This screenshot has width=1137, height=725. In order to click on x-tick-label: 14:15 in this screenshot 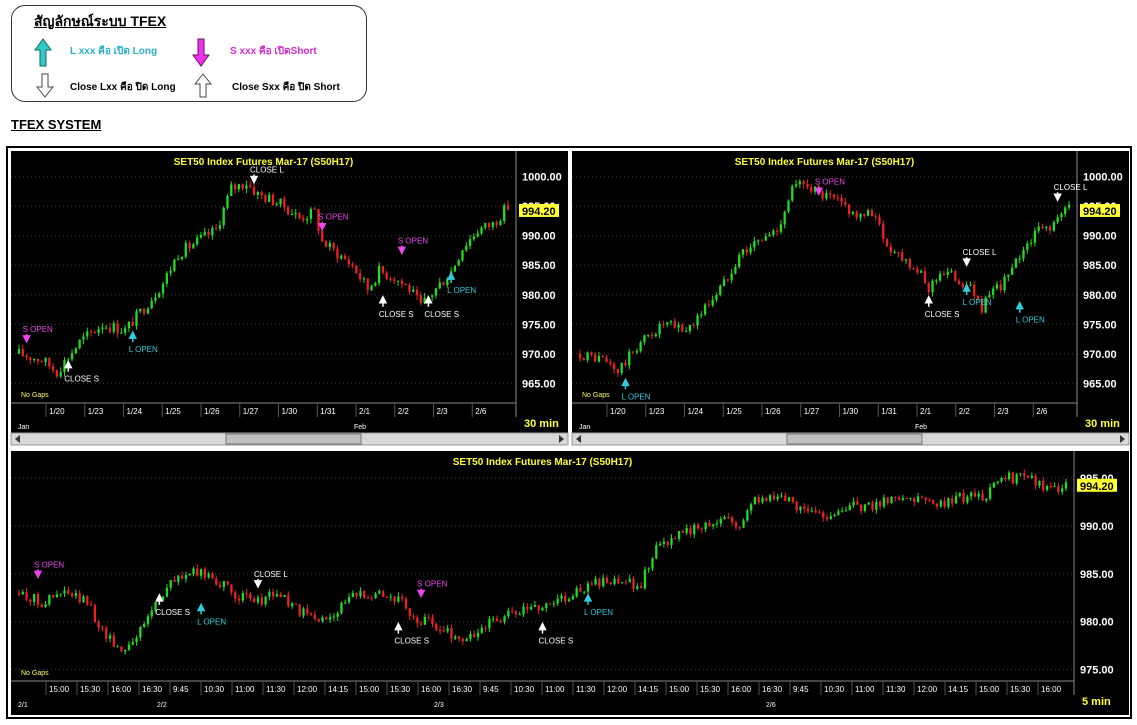, I will do `click(338, 689)`.